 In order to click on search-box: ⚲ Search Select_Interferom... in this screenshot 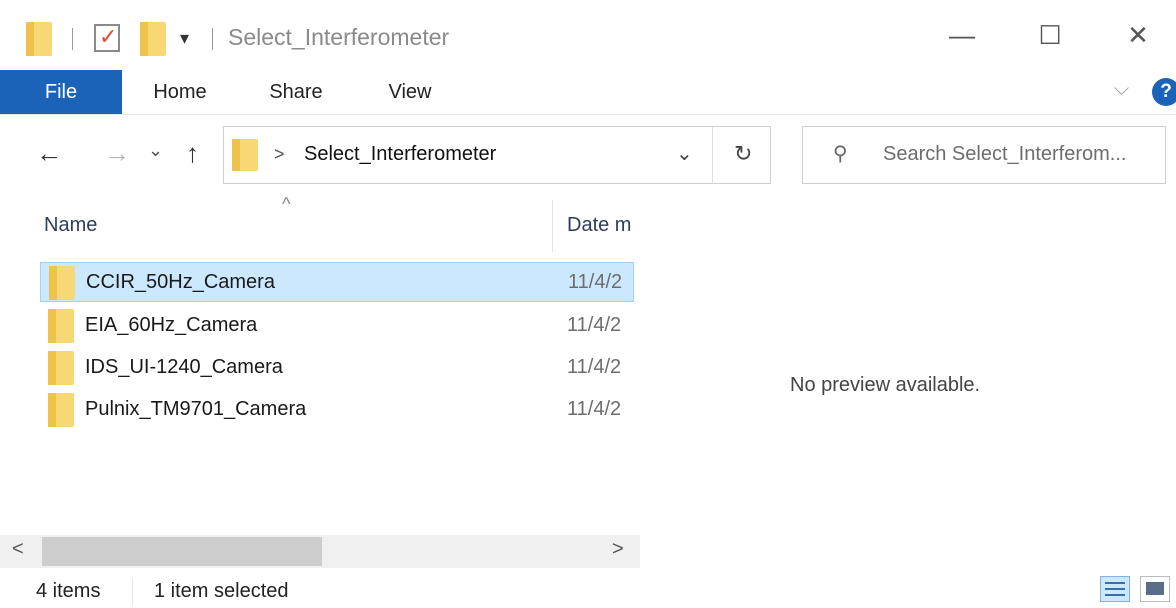, I will do `click(984, 155)`.